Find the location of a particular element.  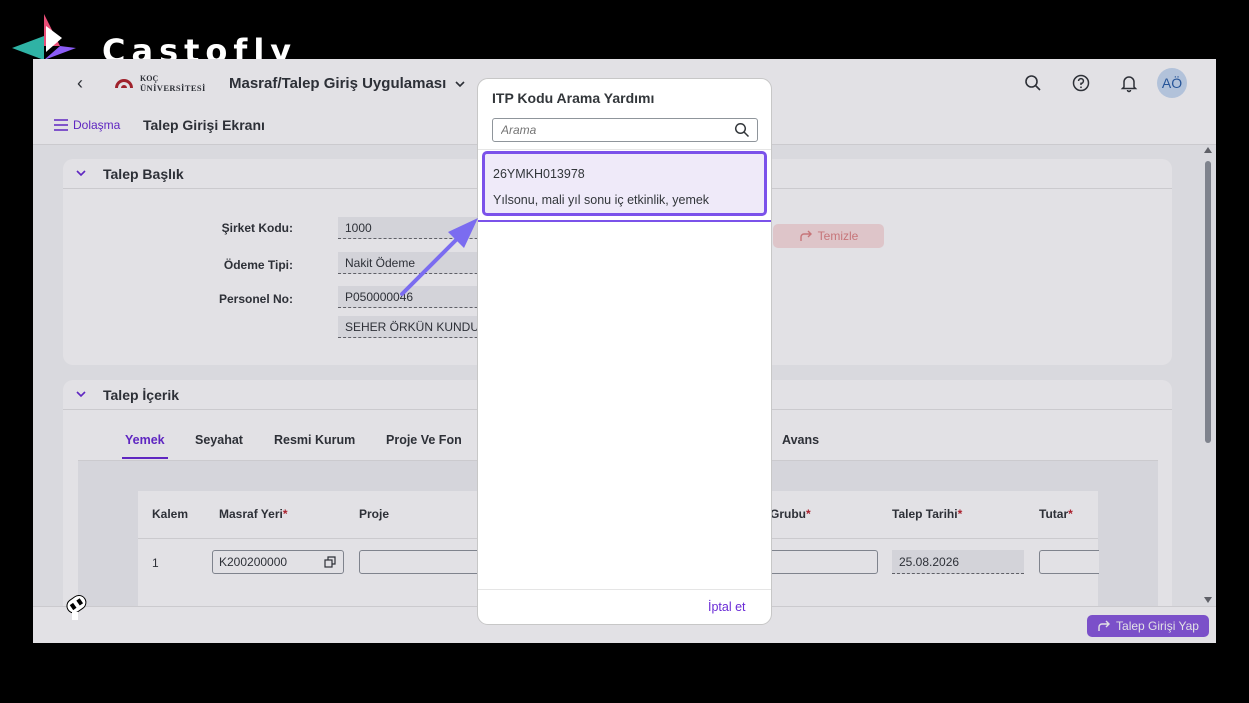

dialog-footer-divider is located at coordinates (624, 589).